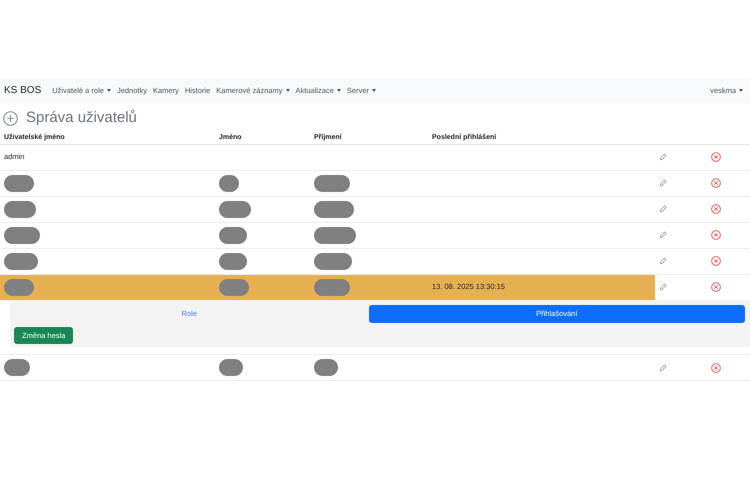 The image size is (750, 500). What do you see at coordinates (23, 90) in the screenshot?
I see `brand-name: KS BOS` at bounding box center [23, 90].